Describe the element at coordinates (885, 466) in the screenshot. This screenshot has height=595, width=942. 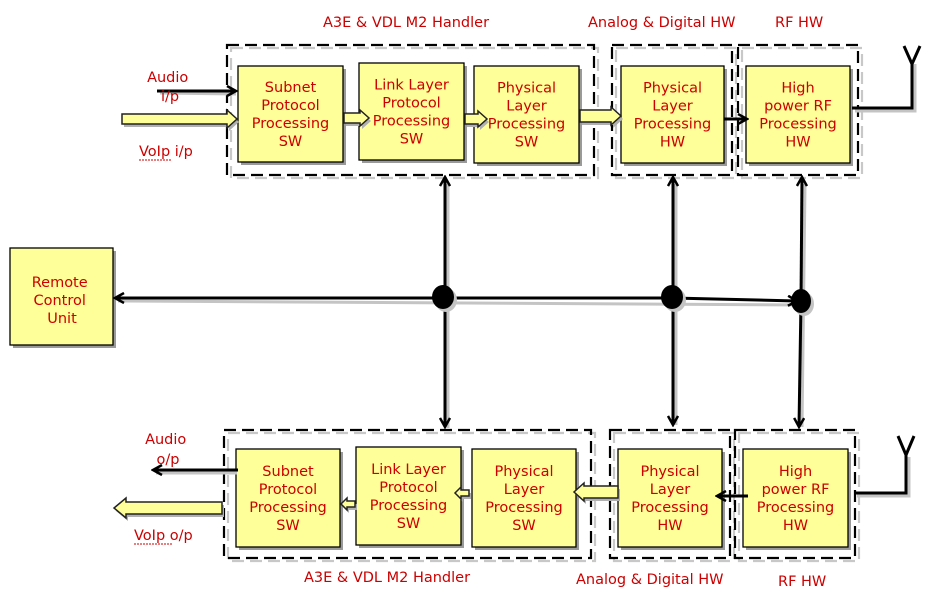
I see `bottom-antenna-icon` at that location.